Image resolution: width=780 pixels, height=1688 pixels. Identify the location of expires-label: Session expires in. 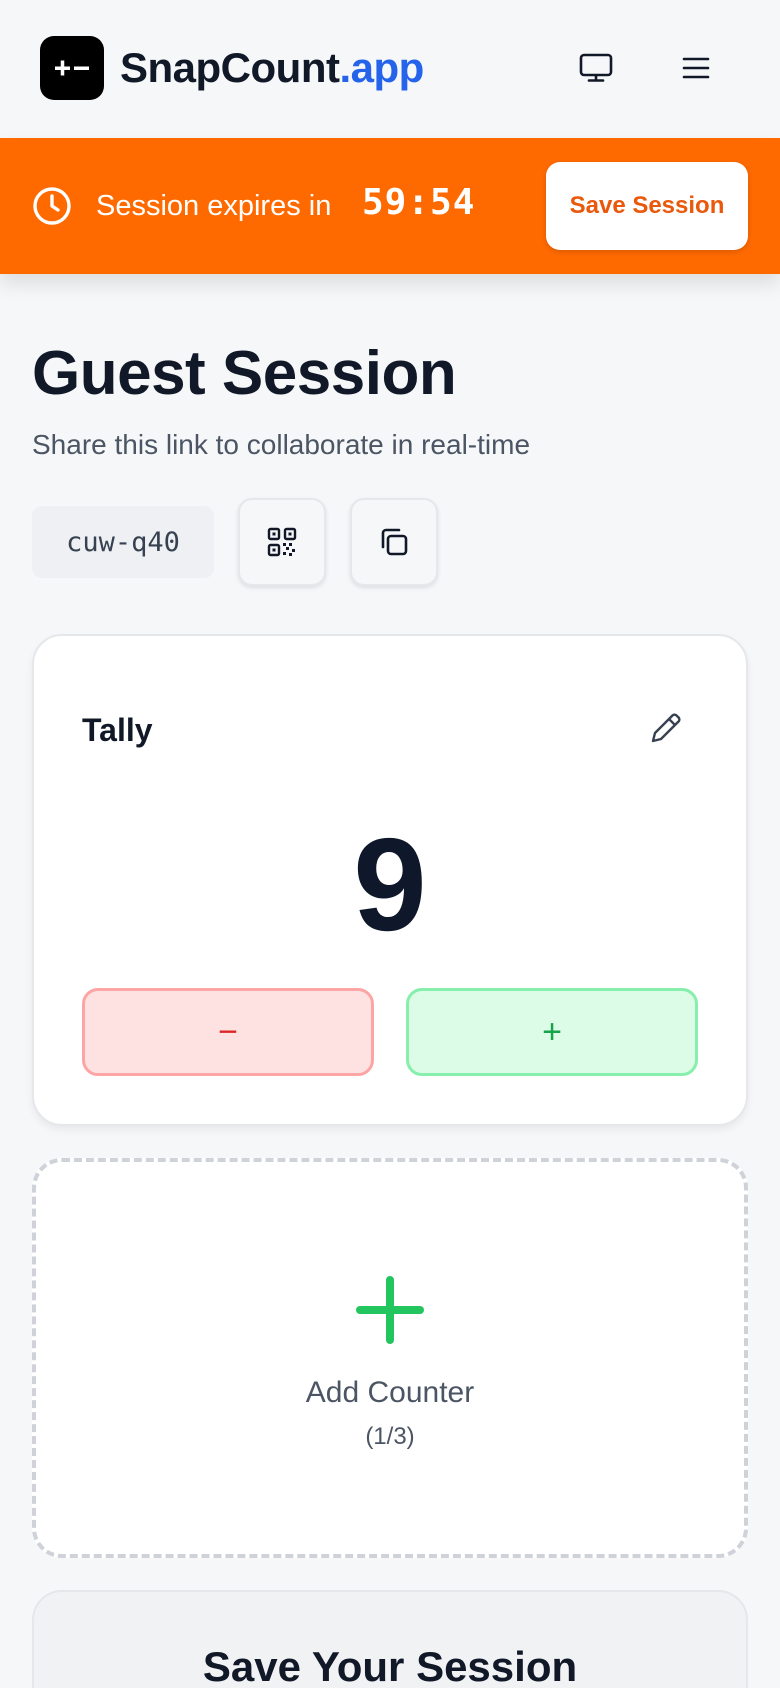
(214, 206).